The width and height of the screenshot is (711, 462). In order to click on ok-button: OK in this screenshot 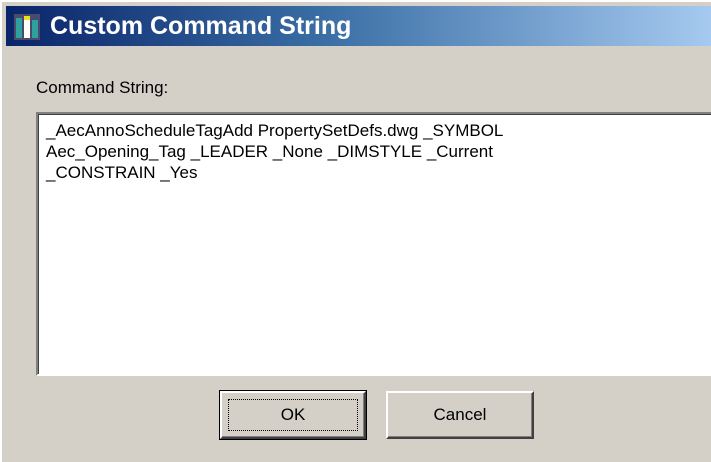, I will do `click(293, 415)`.